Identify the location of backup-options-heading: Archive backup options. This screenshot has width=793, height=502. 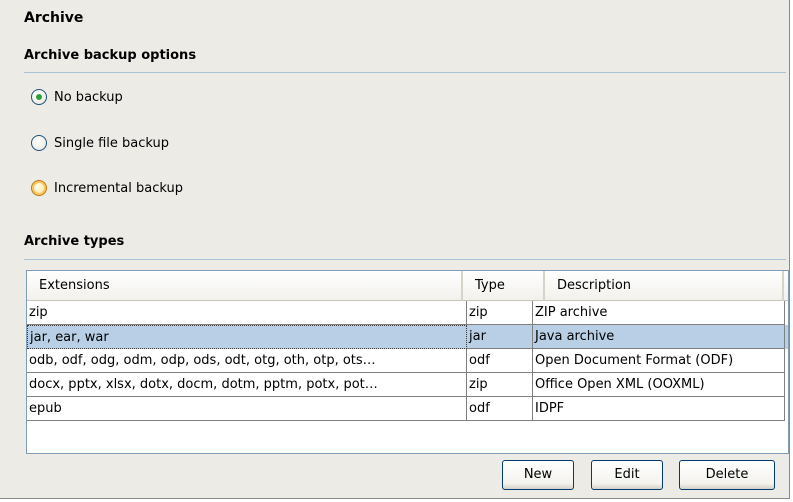
(110, 55).